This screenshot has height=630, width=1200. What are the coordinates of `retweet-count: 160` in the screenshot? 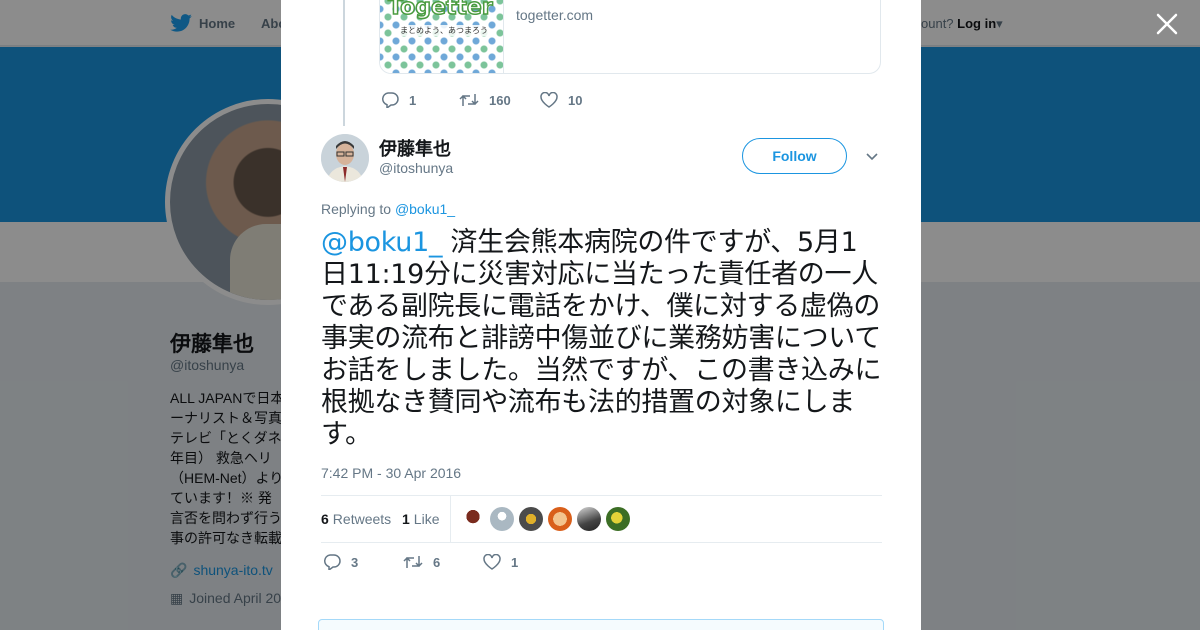 It's located at (500, 100).